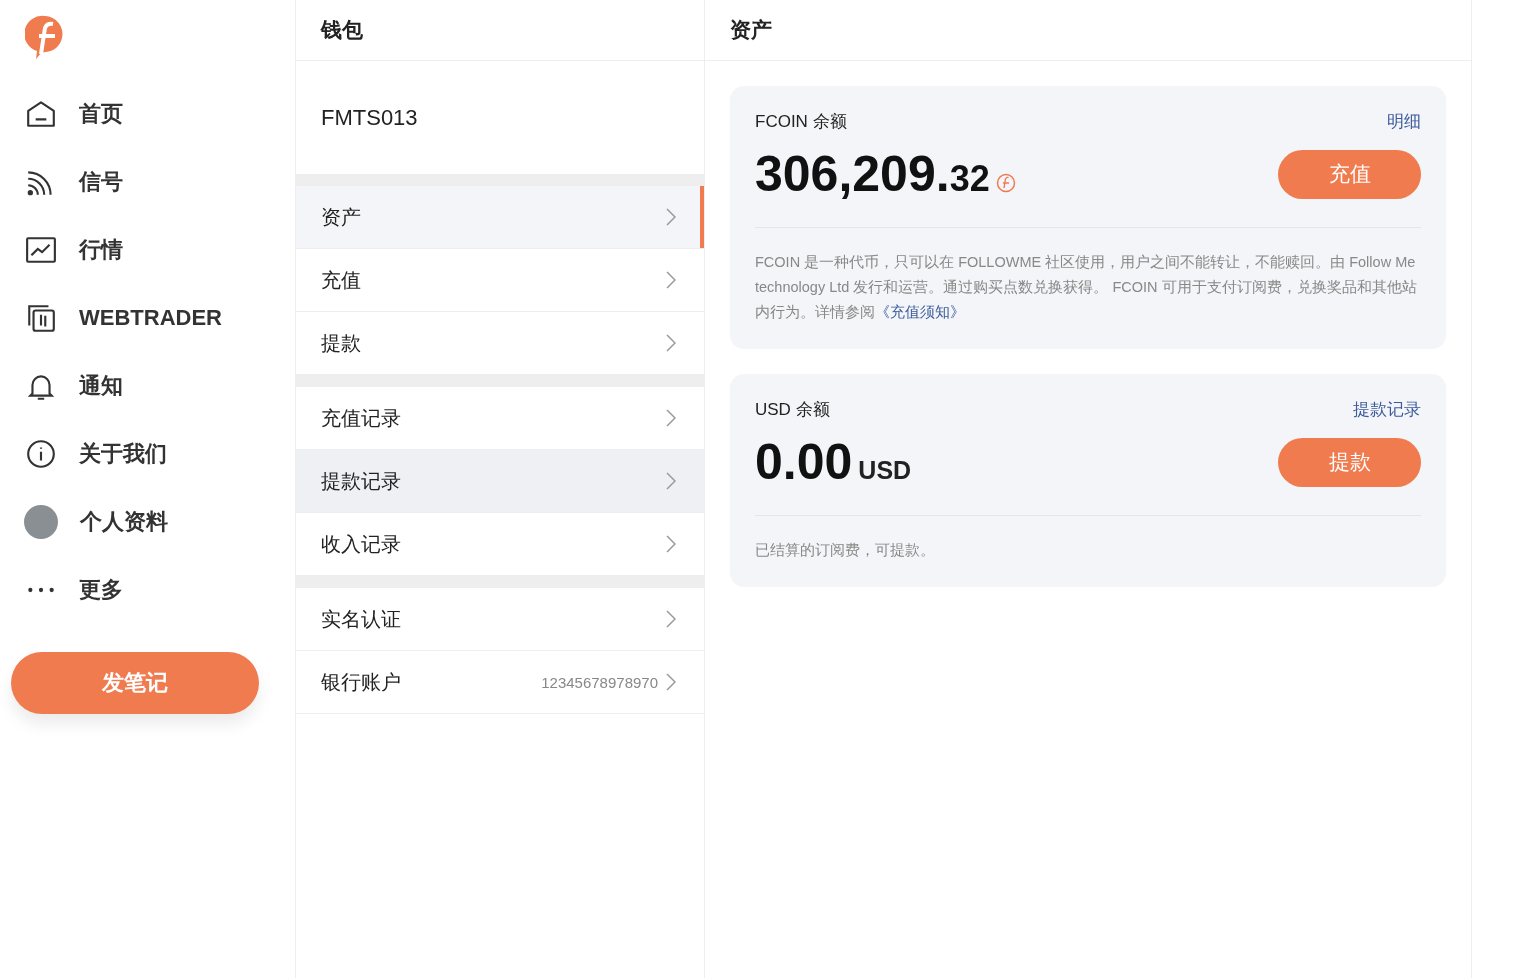  I want to click on balance-amount: 0.00, so click(804, 462).